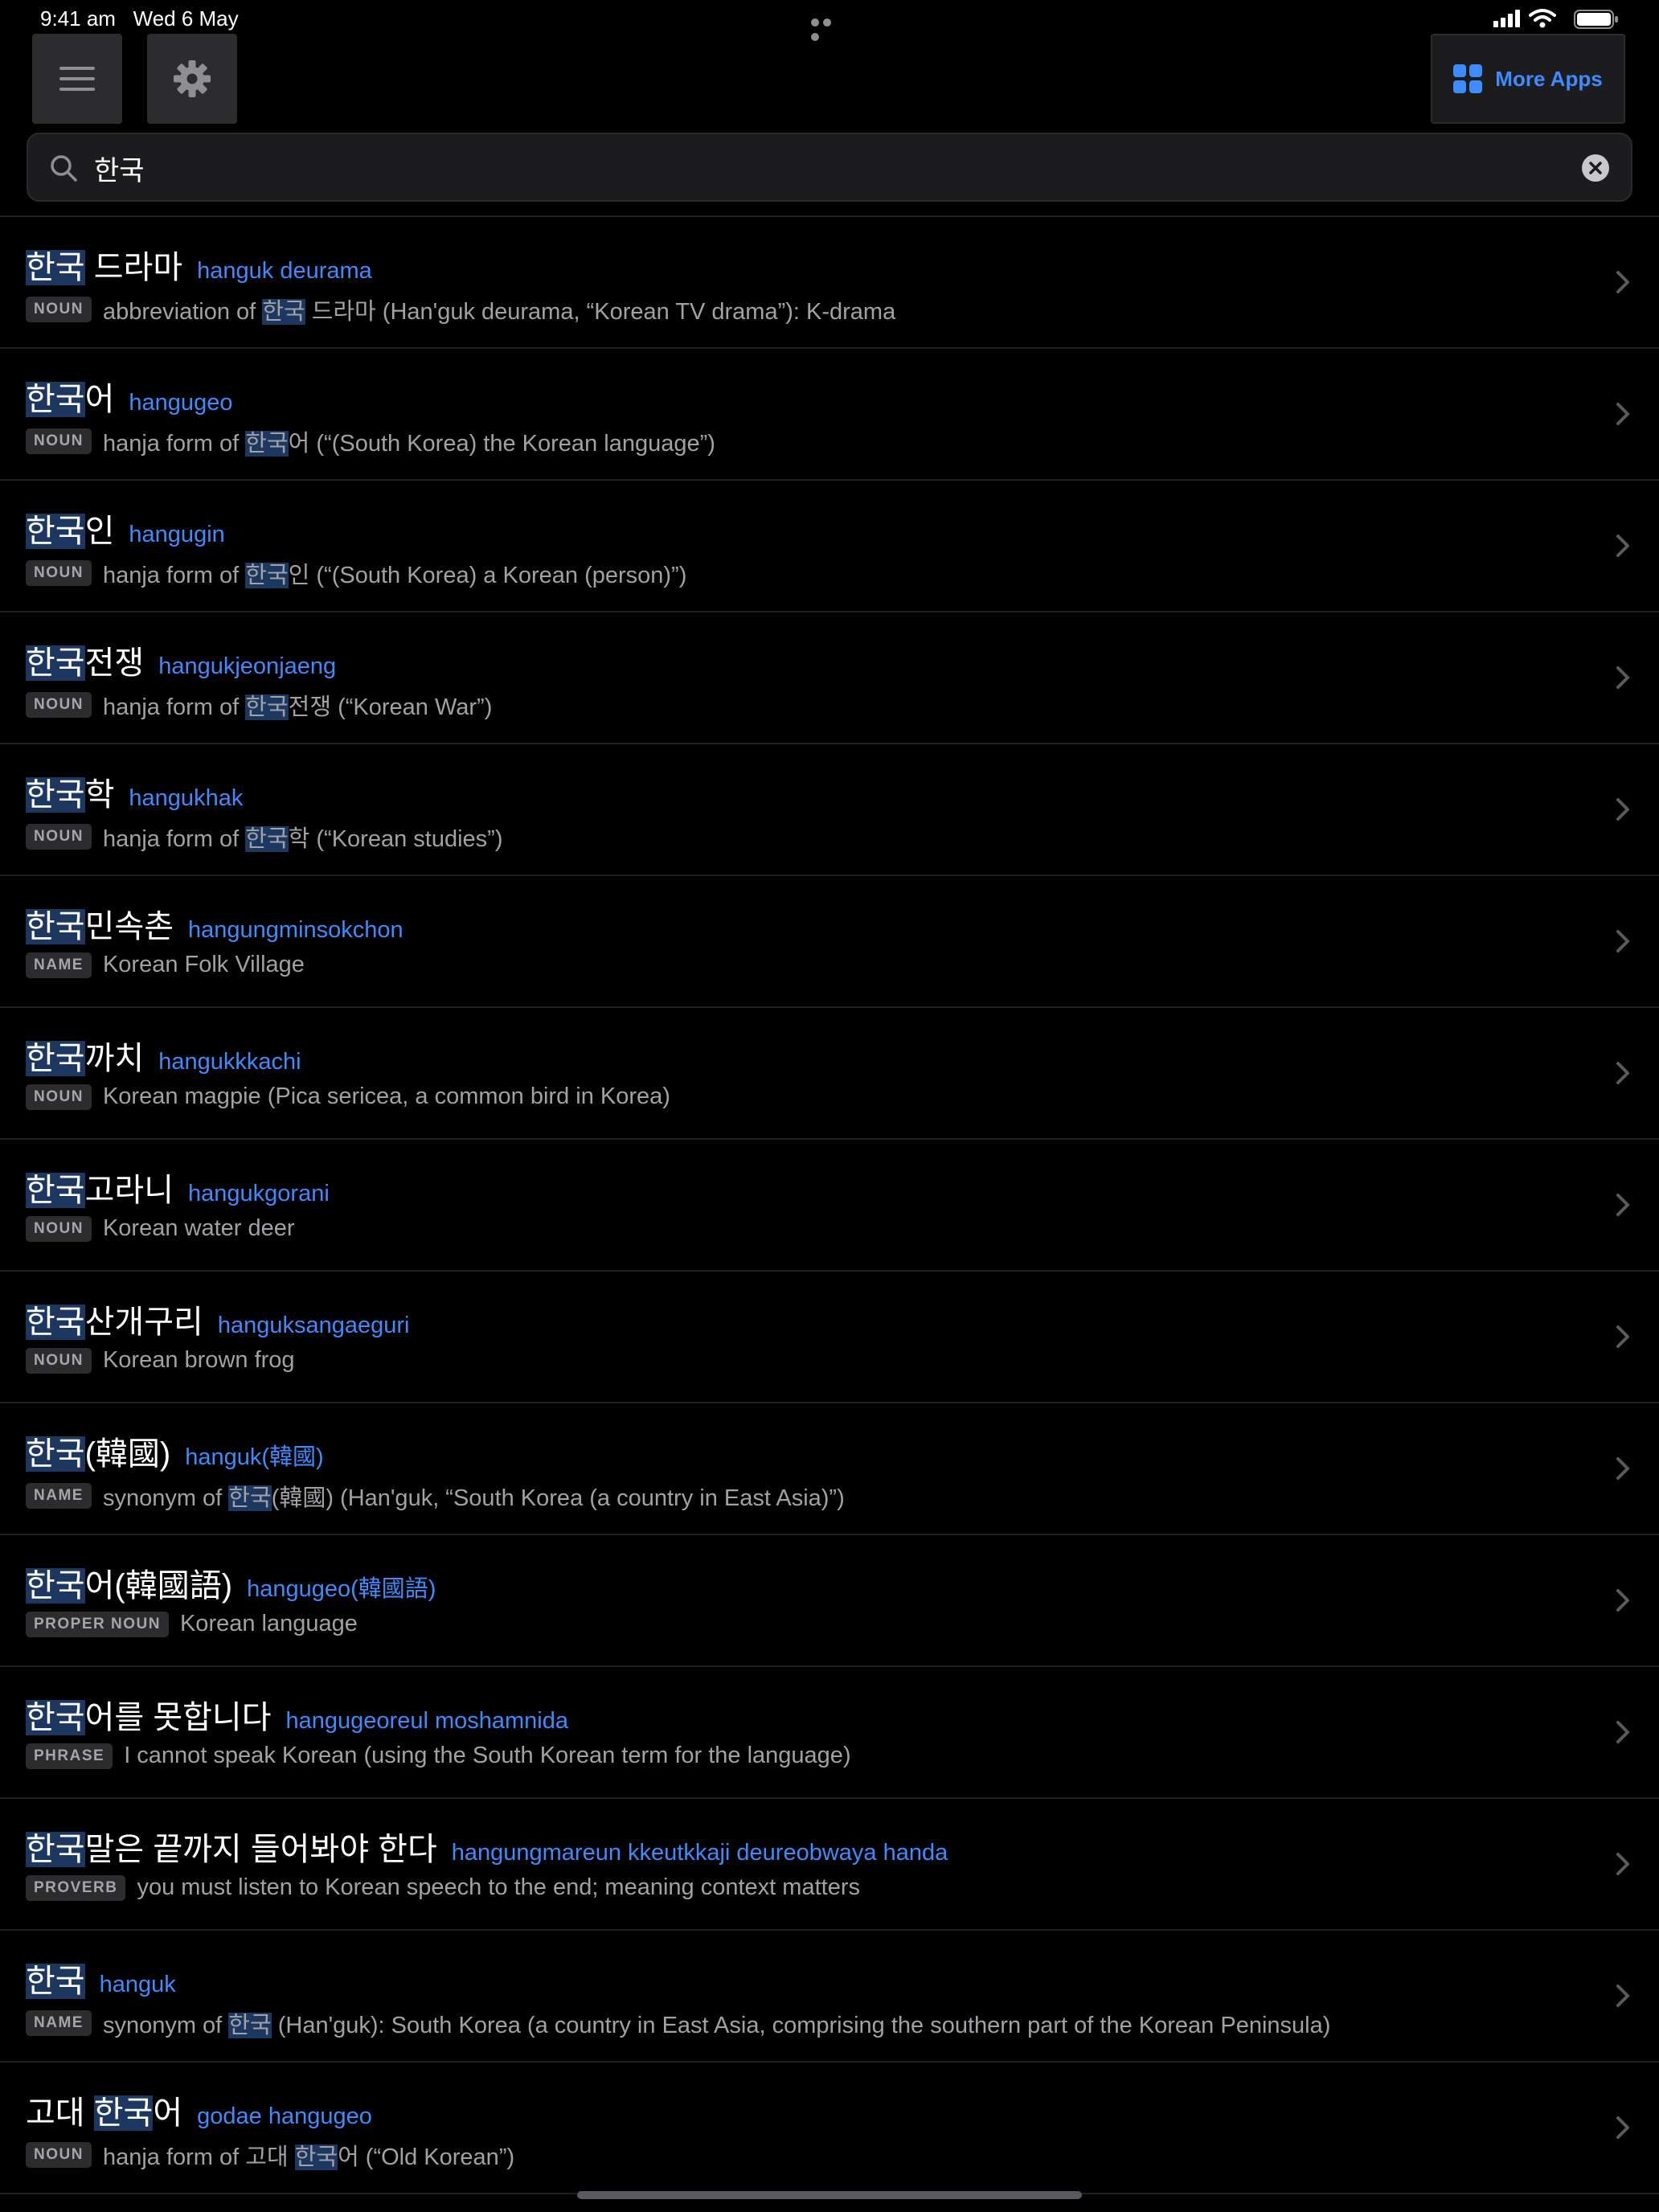 The height and width of the screenshot is (2212, 1659). I want to click on headword: 한국전쟁, so click(85, 663).